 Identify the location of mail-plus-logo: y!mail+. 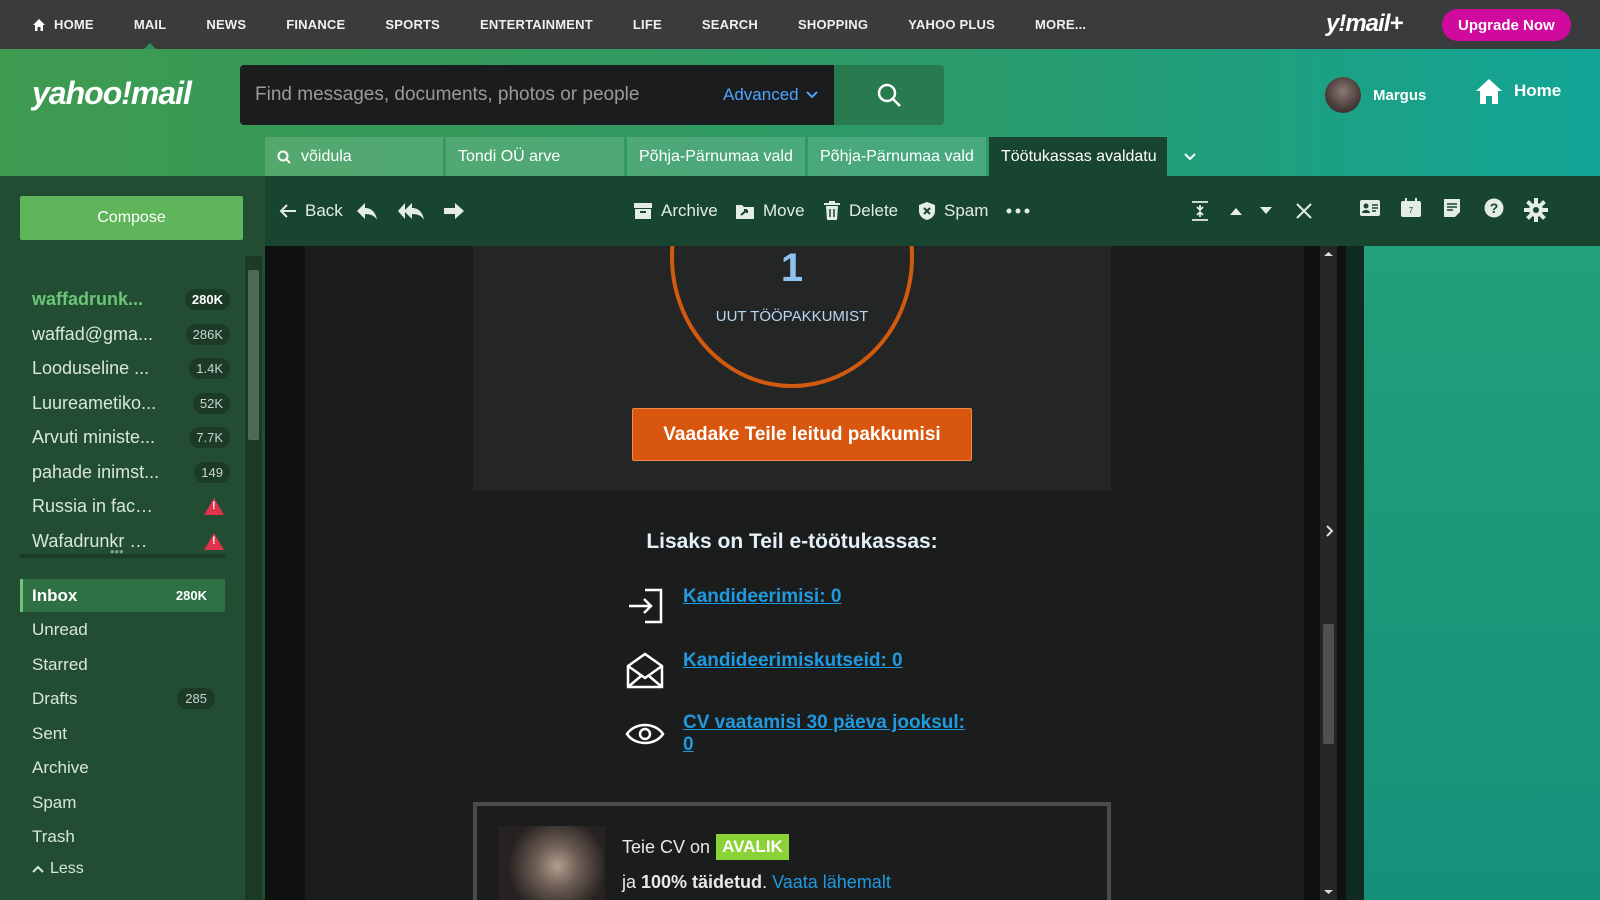
(1364, 24).